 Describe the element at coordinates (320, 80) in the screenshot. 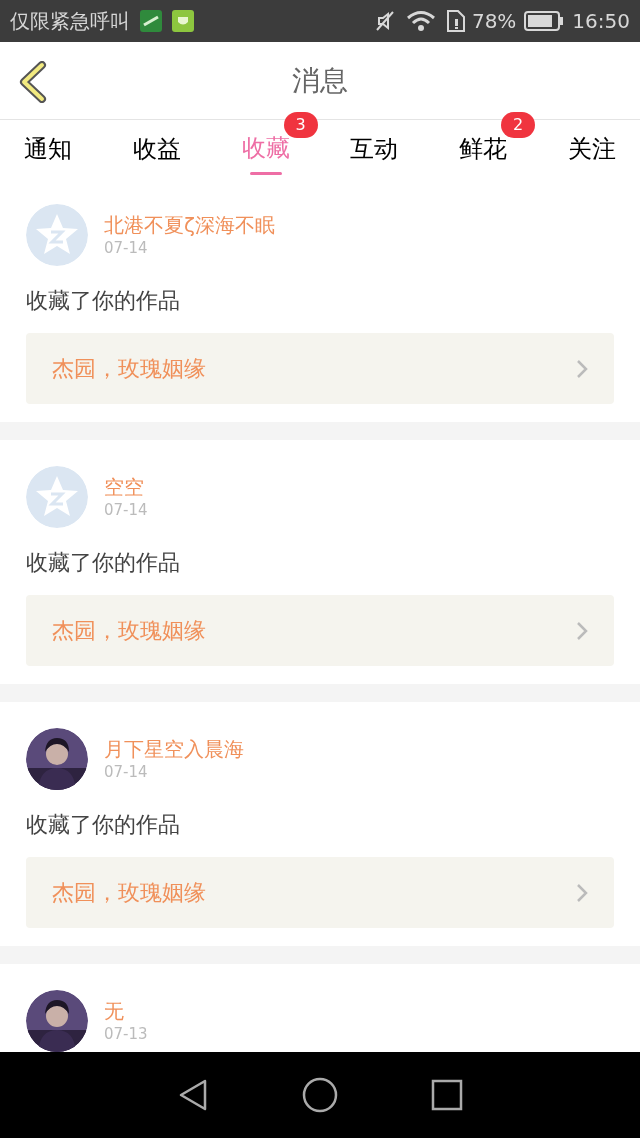

I see `page-title: 消息` at that location.